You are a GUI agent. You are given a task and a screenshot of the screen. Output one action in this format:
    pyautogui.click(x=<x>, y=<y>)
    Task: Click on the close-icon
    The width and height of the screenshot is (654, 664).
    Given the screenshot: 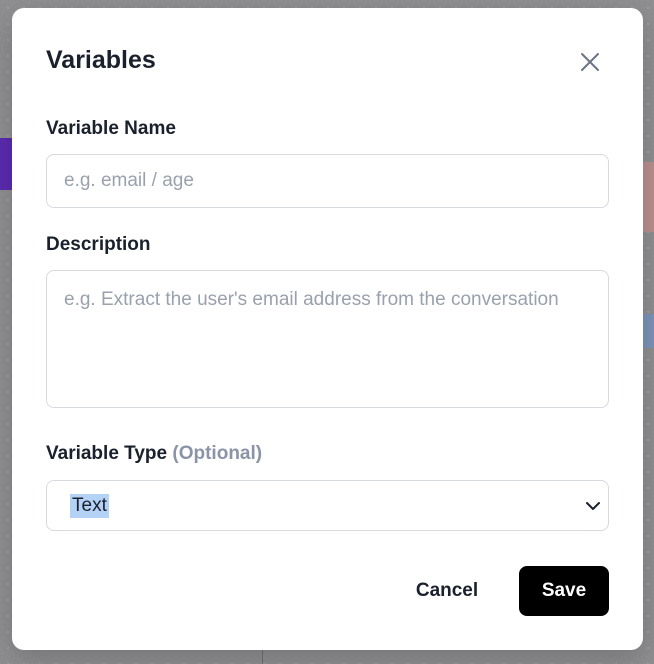 What is the action you would take?
    pyautogui.click(x=590, y=62)
    